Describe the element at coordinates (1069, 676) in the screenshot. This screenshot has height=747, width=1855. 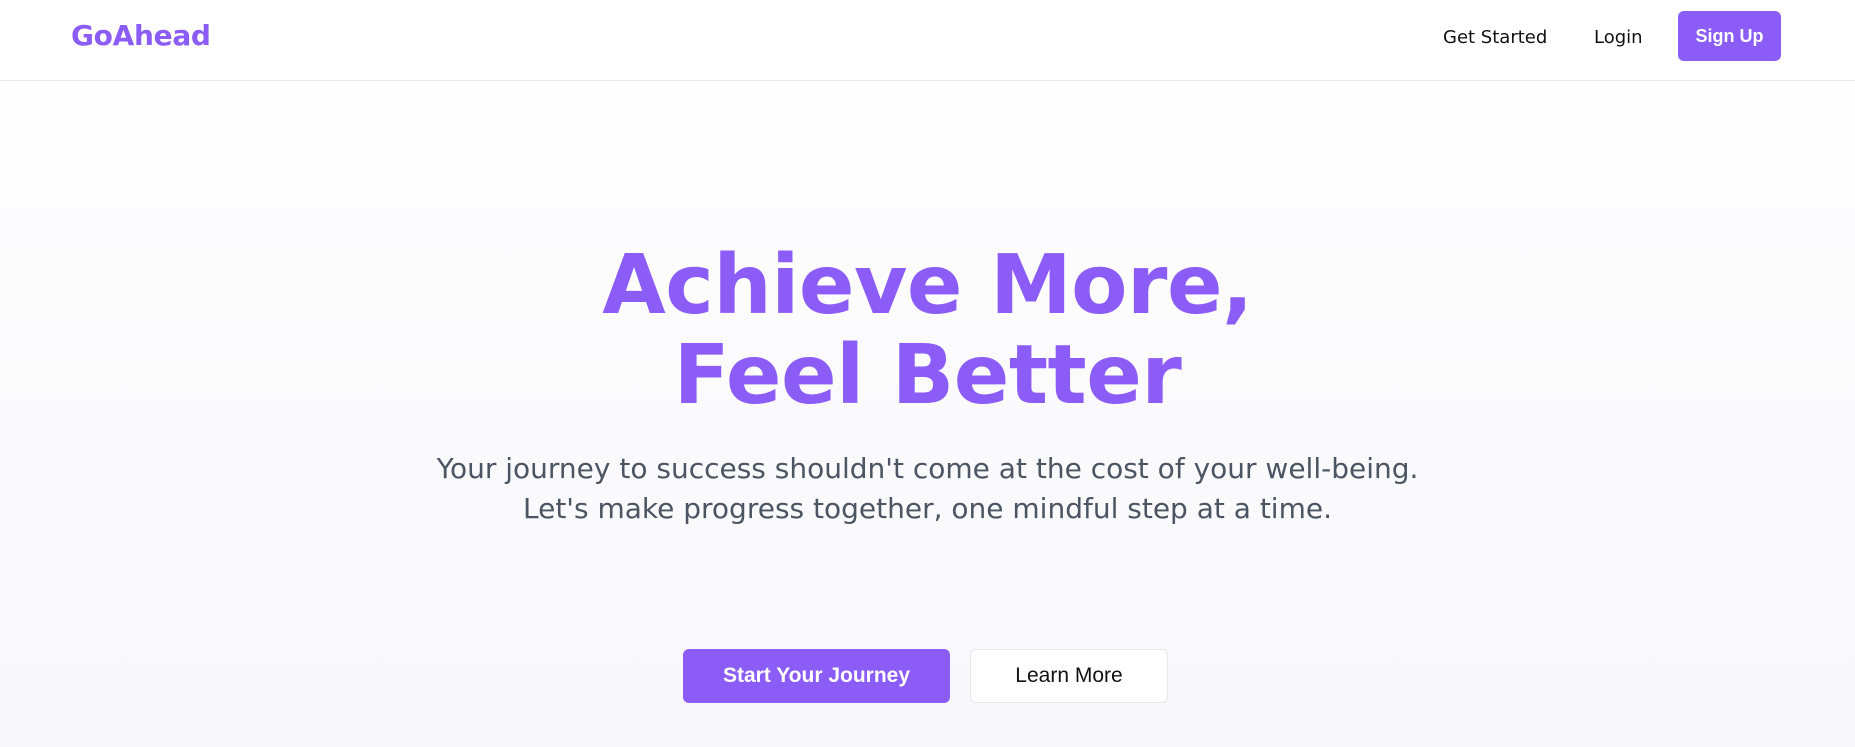
I see `learn-more-button: Learn More` at that location.